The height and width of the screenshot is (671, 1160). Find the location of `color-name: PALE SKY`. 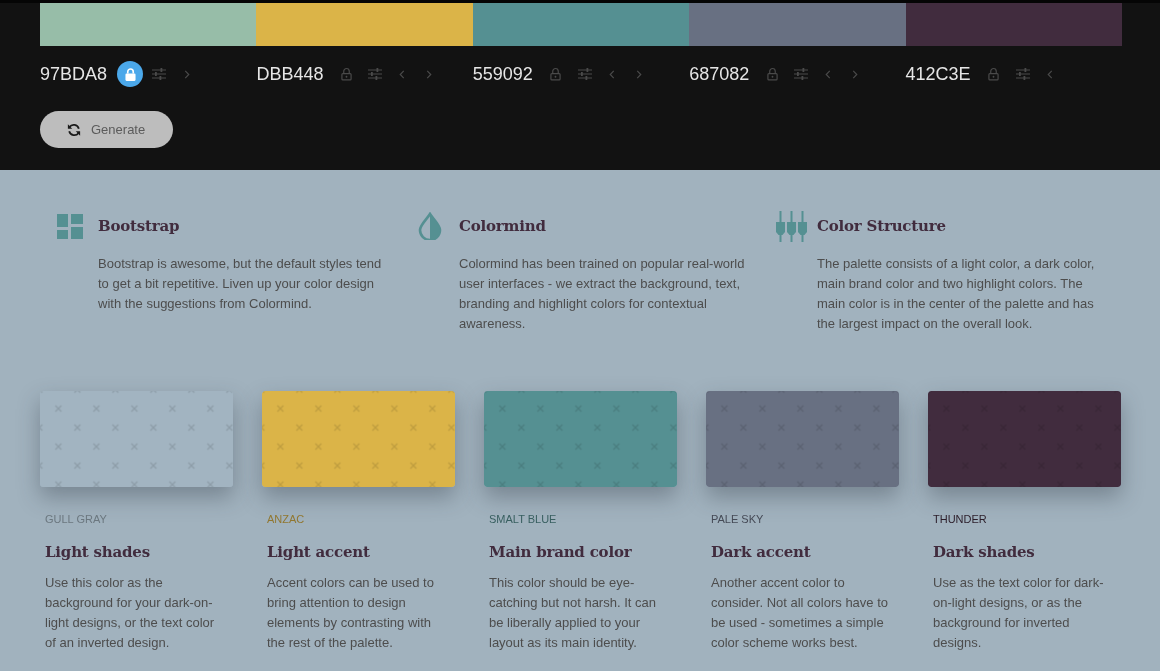

color-name: PALE SKY is located at coordinates (737, 519).